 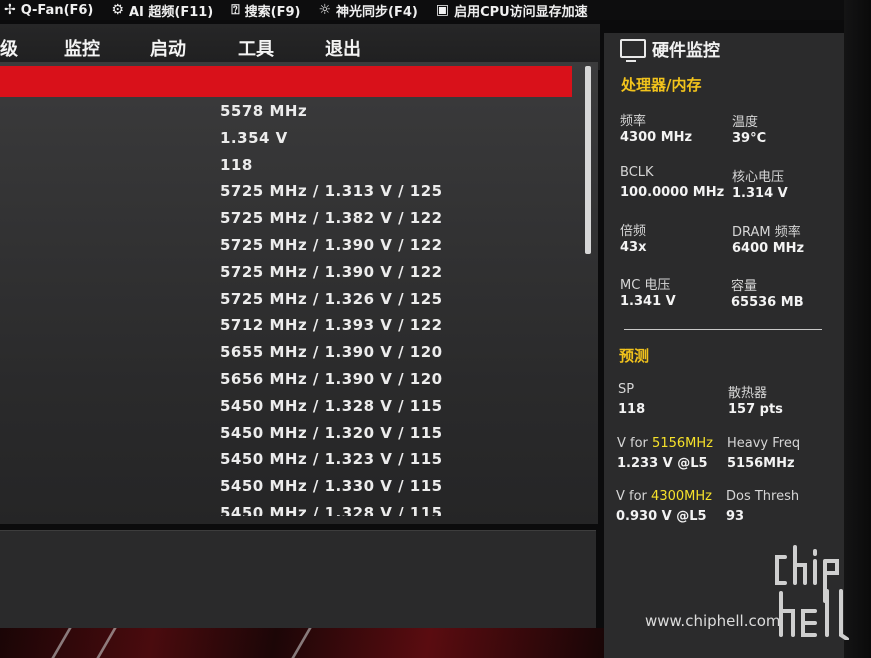 What do you see at coordinates (331, 218) in the screenshot?
I see `value-row: 5725 MHz / 1.382 V / 122` at bounding box center [331, 218].